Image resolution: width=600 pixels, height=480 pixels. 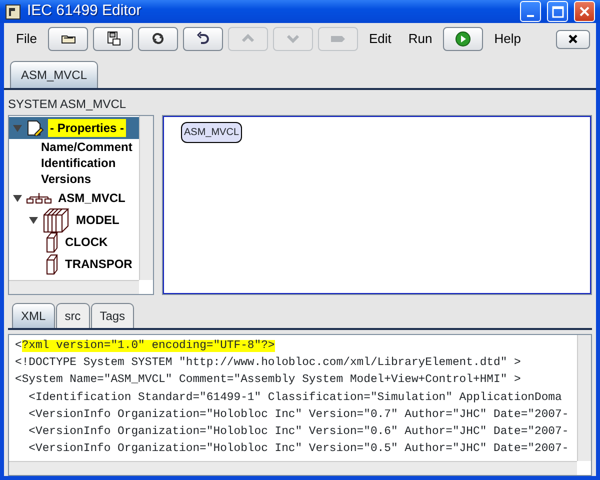 I want to click on save-icon, so click(x=112, y=39).